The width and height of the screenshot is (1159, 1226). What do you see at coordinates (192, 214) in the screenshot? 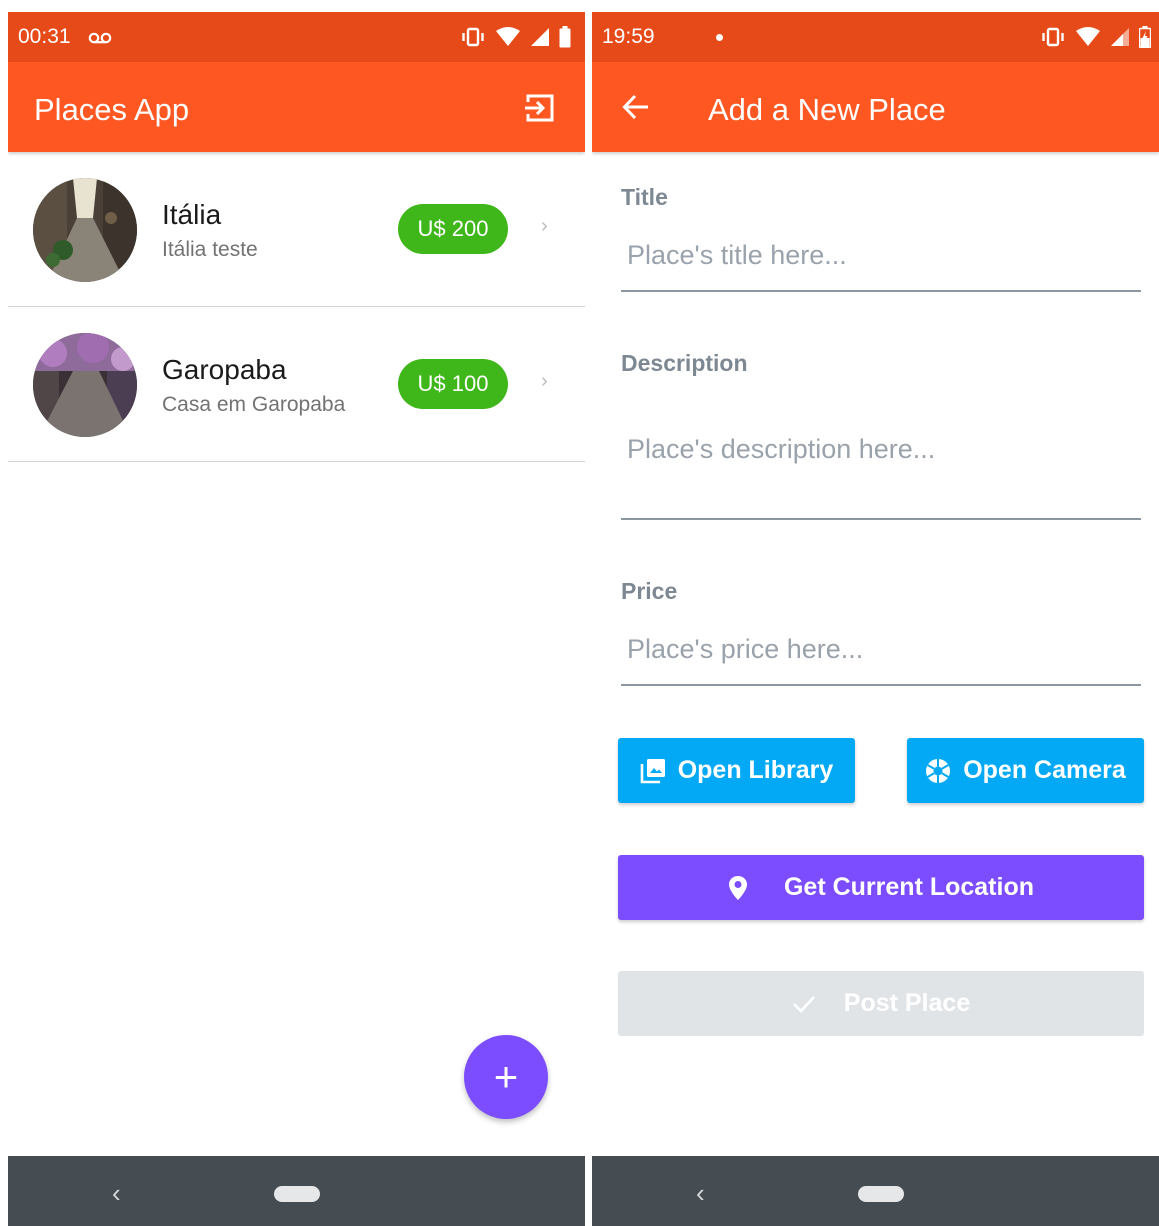
I see `place-title: Itália` at bounding box center [192, 214].